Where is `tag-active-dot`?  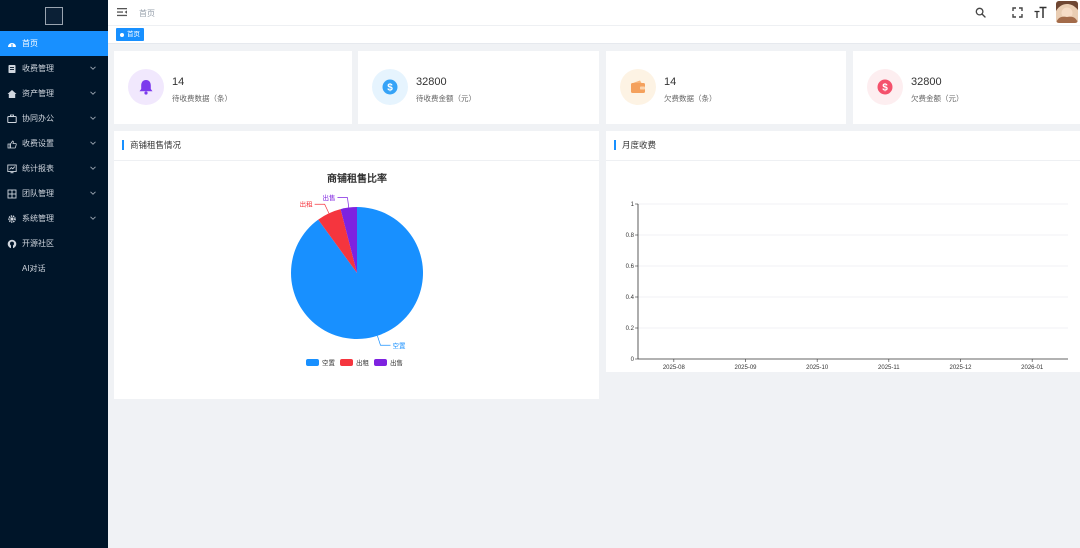 tag-active-dot is located at coordinates (122, 34).